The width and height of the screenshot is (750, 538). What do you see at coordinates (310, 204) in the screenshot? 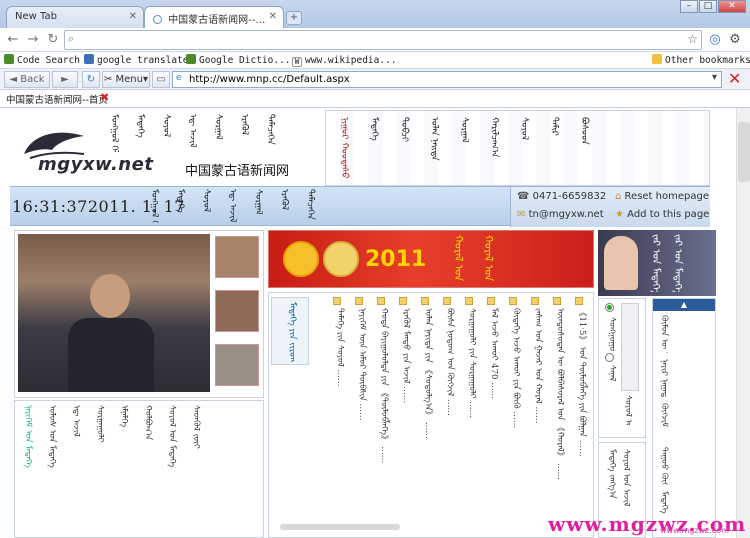
I see `bar-script: ᠲᠡᠮᠡᠴᠡᠭᠡᠨ` at bounding box center [310, 204].